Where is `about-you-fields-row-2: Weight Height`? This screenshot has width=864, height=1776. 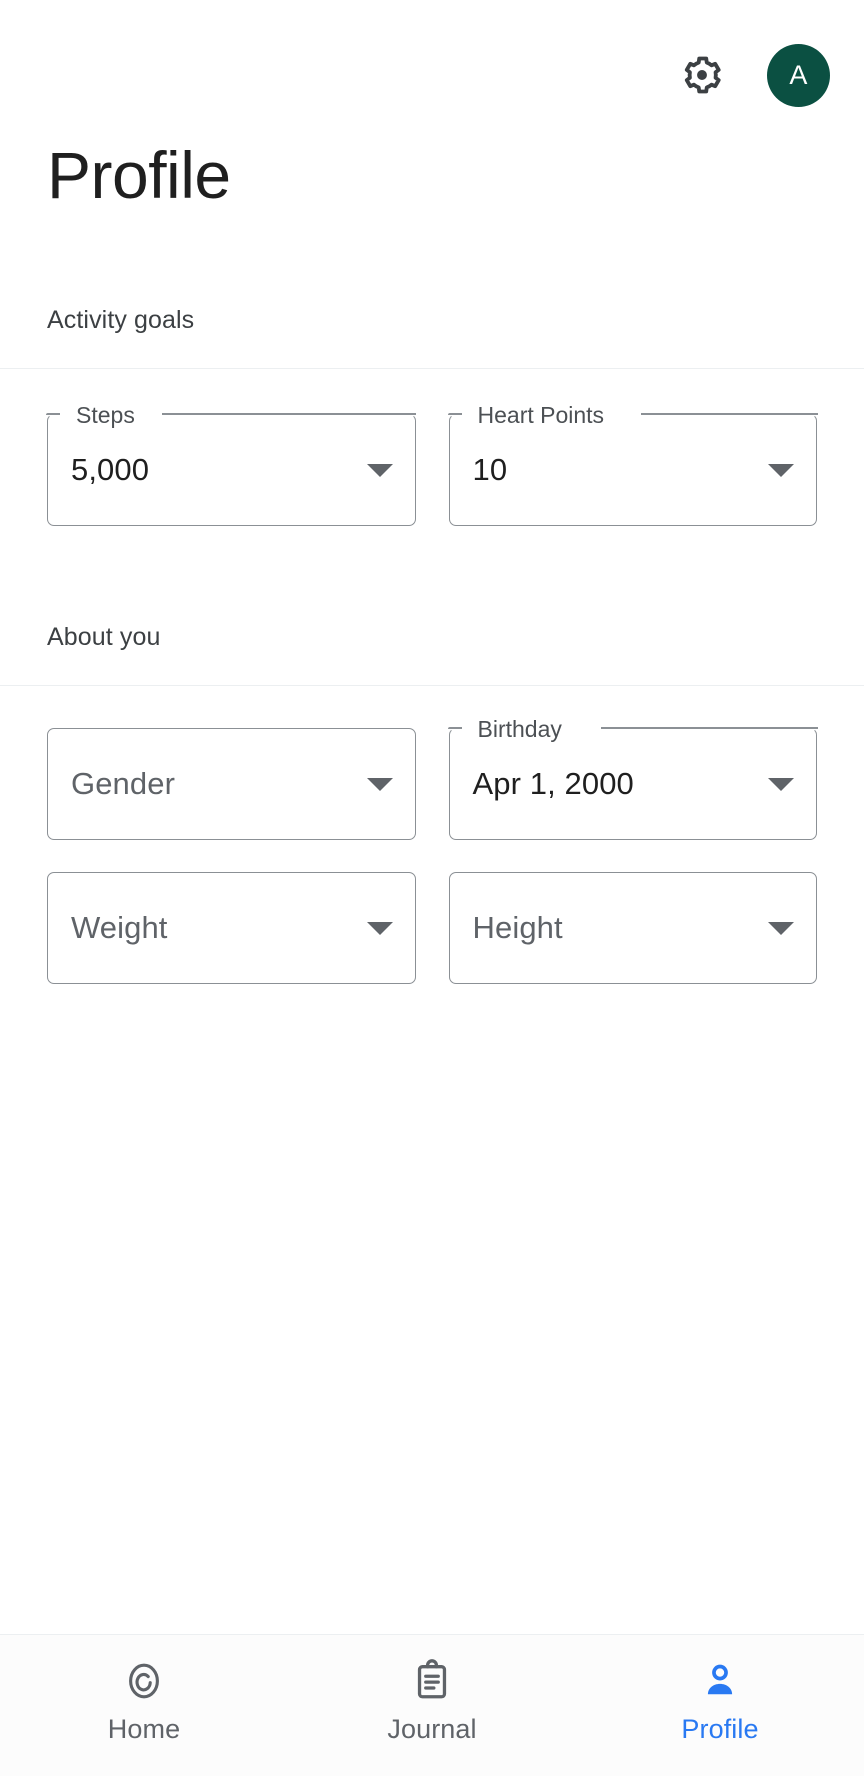
about-you-fields-row-2: Weight Height is located at coordinates (432, 928).